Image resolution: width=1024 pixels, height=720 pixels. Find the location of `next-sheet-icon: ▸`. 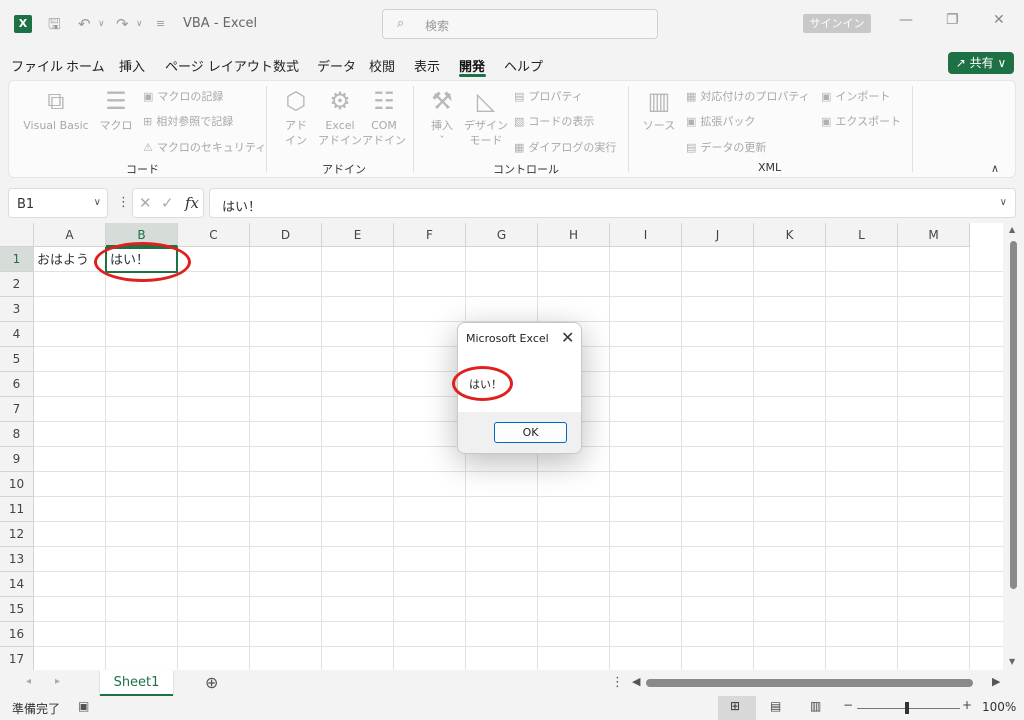

next-sheet-icon: ▸ is located at coordinates (57, 681).